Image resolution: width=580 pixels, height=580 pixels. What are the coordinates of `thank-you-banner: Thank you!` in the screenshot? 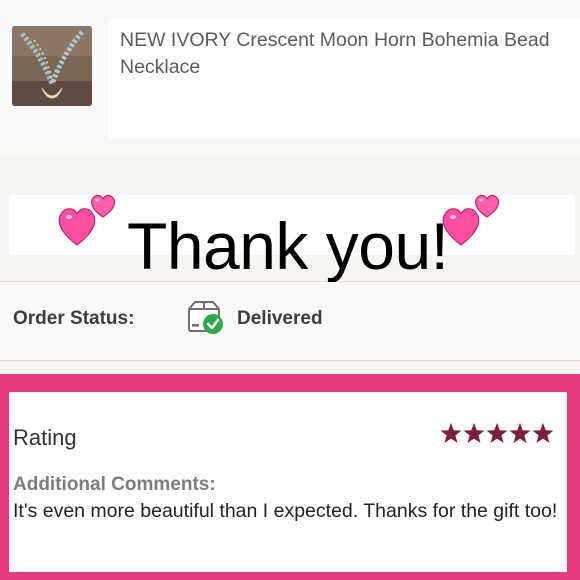 It's located at (292, 237).